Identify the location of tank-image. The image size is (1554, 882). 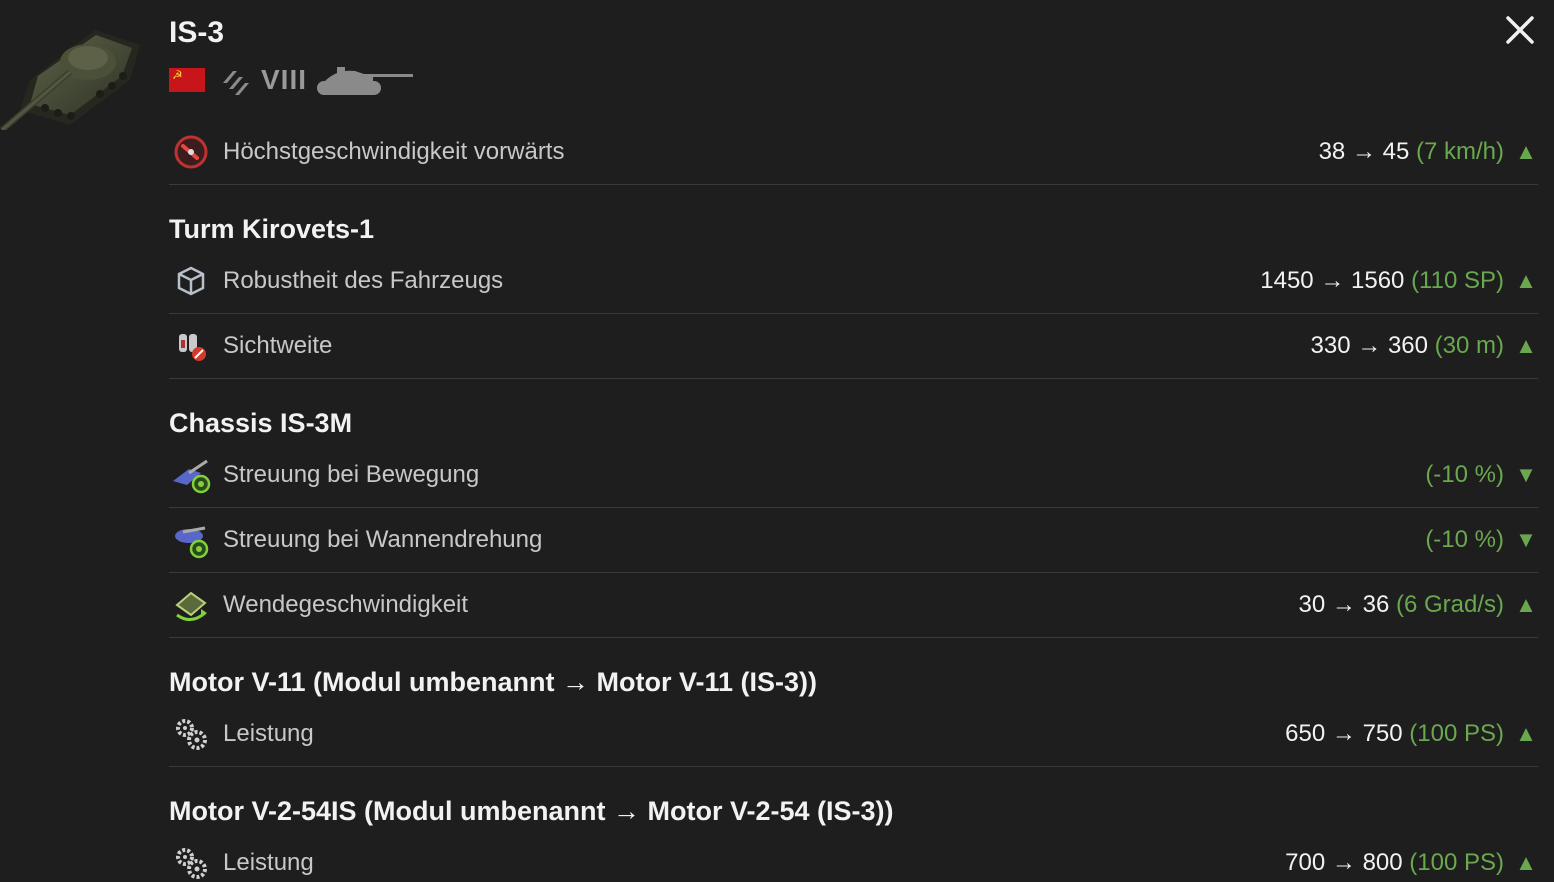
(70, 80).